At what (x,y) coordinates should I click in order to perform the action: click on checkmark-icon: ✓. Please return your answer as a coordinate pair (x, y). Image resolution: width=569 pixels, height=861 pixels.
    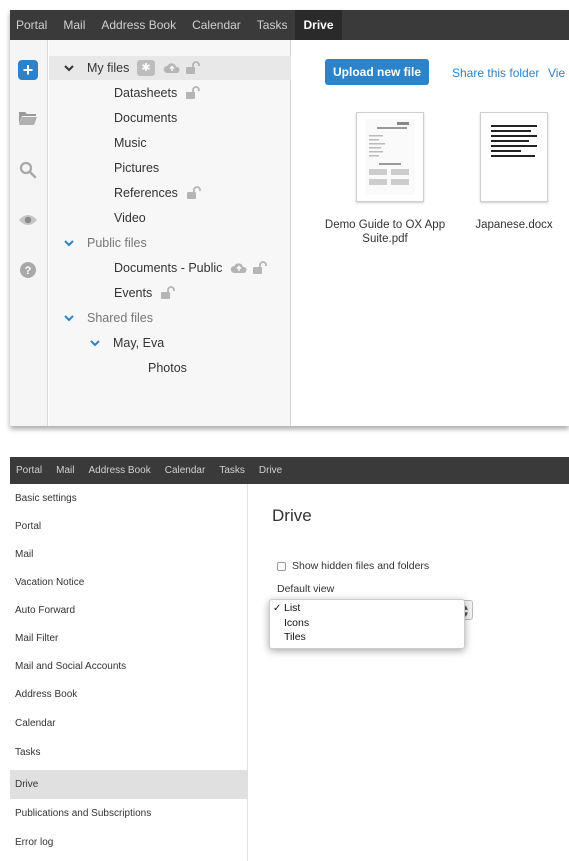
    Looking at the image, I should click on (277, 608).